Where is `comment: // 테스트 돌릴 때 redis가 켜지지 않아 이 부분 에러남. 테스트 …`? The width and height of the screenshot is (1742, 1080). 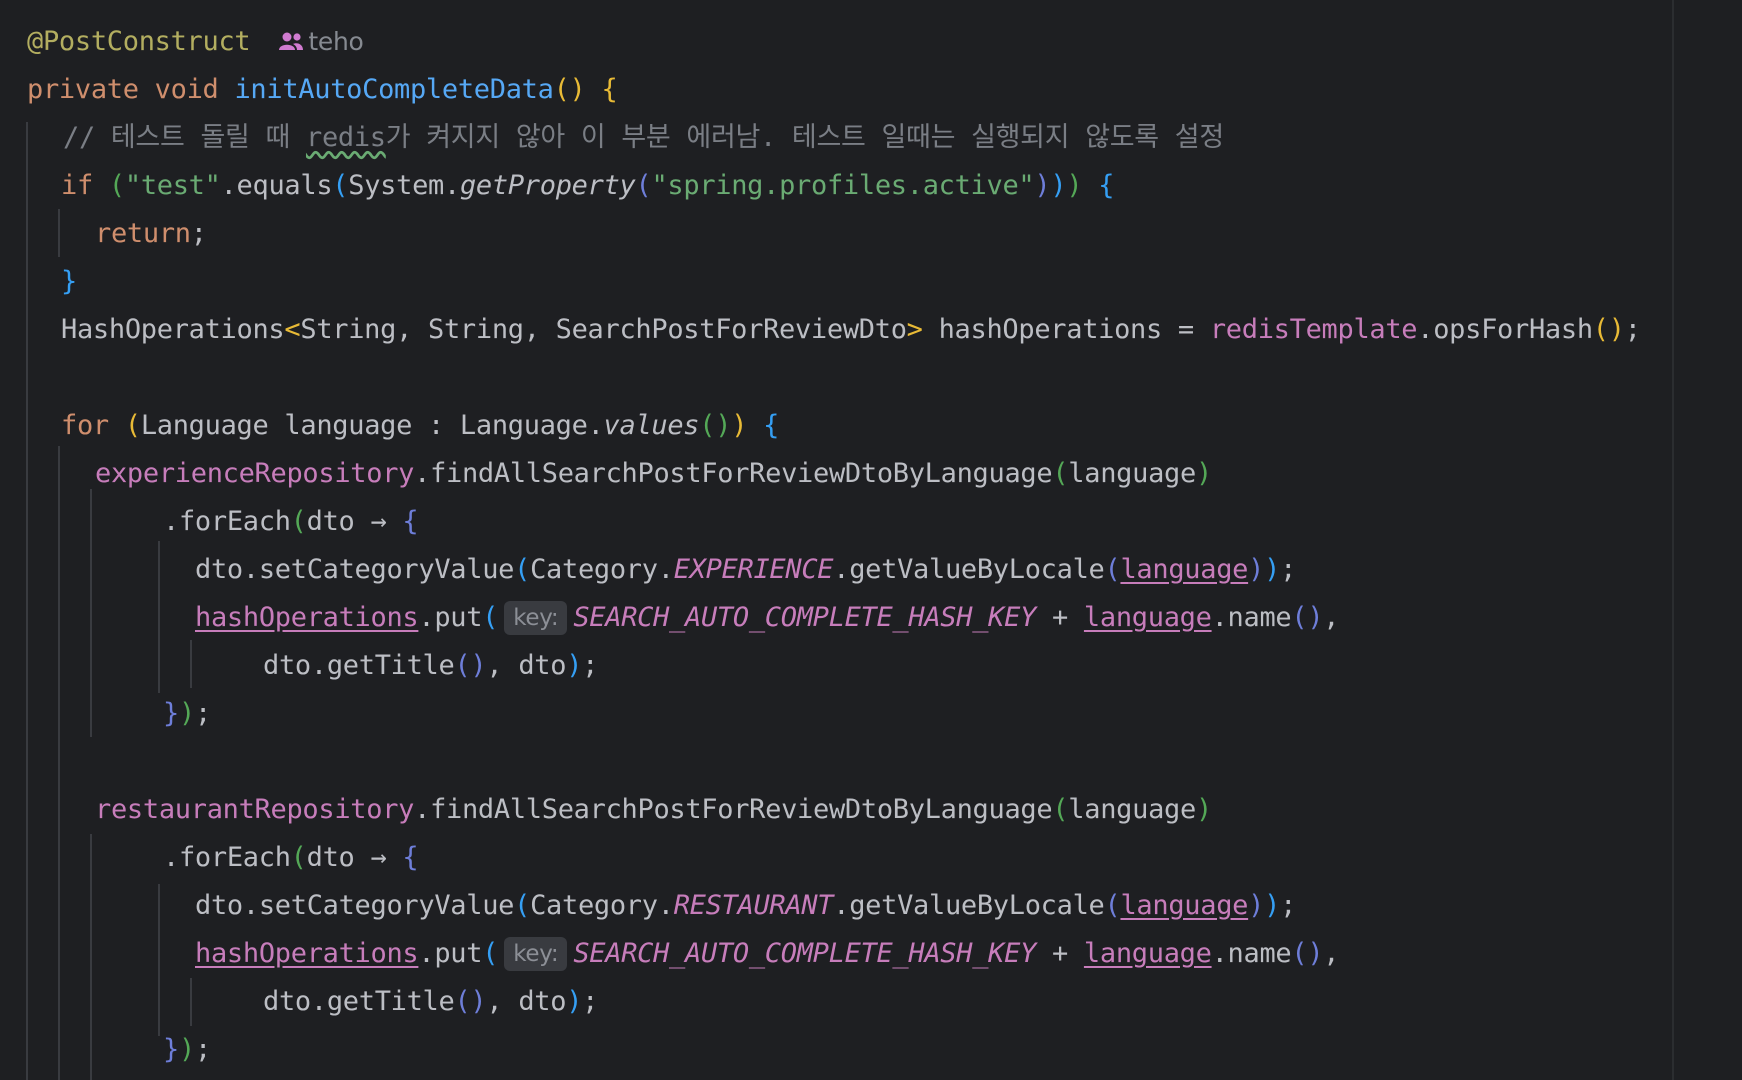
comment: // 테스트 돌릴 때 redis가 켜지지 않아 이 부분 에러남. 테스트 … is located at coordinates (643, 137).